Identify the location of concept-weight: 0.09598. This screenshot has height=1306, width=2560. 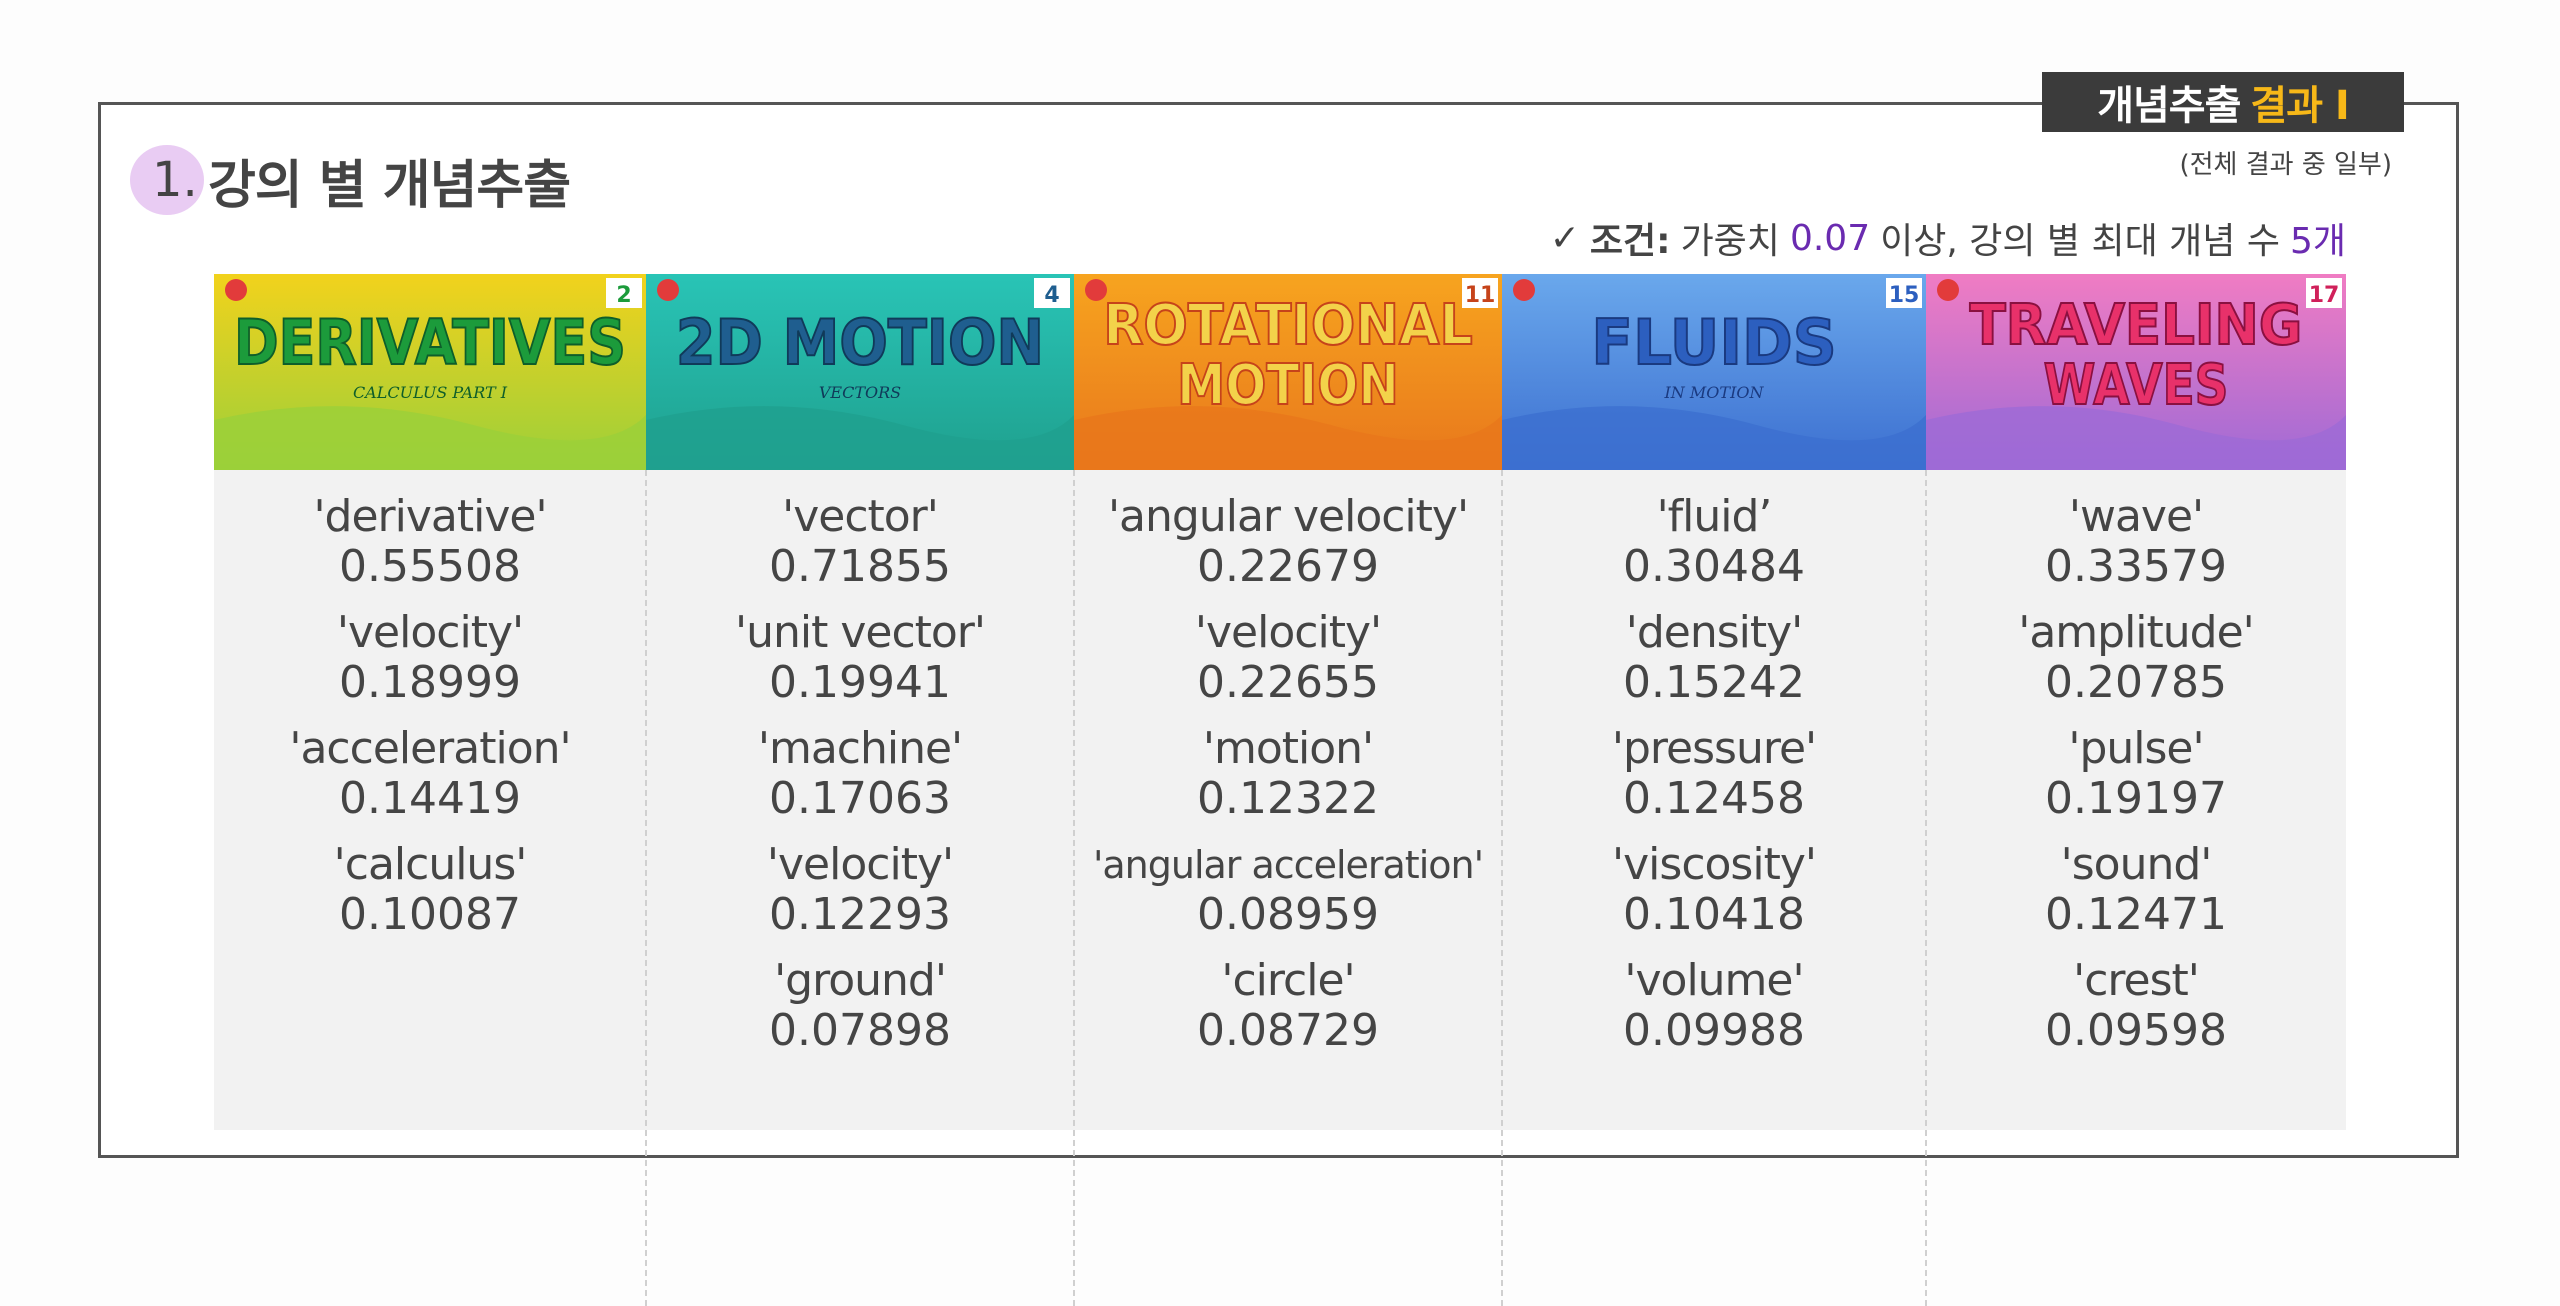
(2136, 1030).